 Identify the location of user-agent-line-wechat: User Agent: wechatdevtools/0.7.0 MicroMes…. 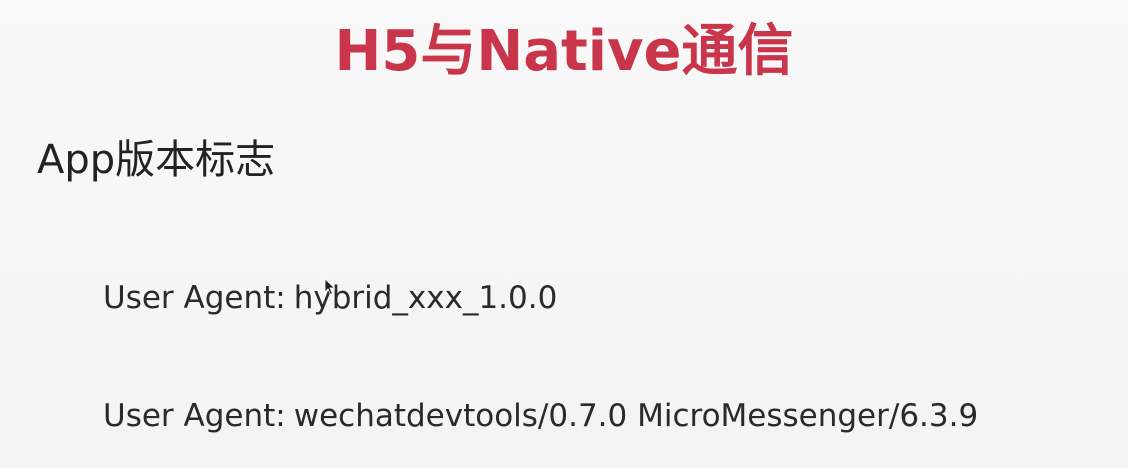
(540, 416).